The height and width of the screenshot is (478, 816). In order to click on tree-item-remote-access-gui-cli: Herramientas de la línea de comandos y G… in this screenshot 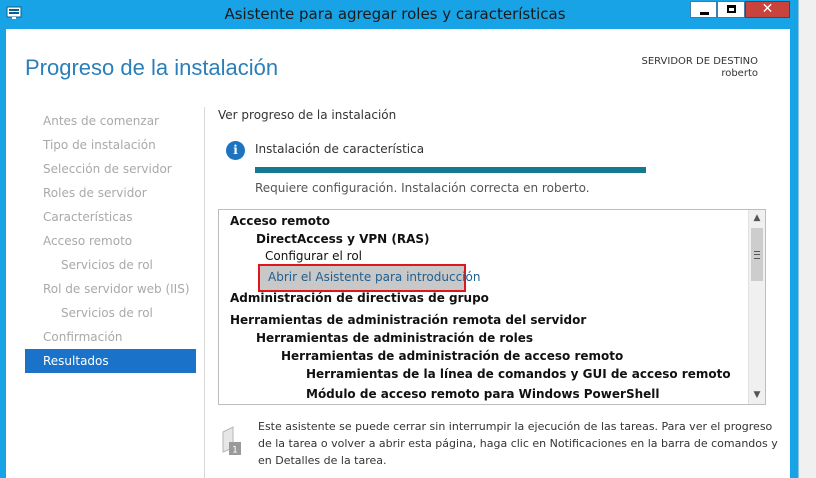, I will do `click(518, 374)`.